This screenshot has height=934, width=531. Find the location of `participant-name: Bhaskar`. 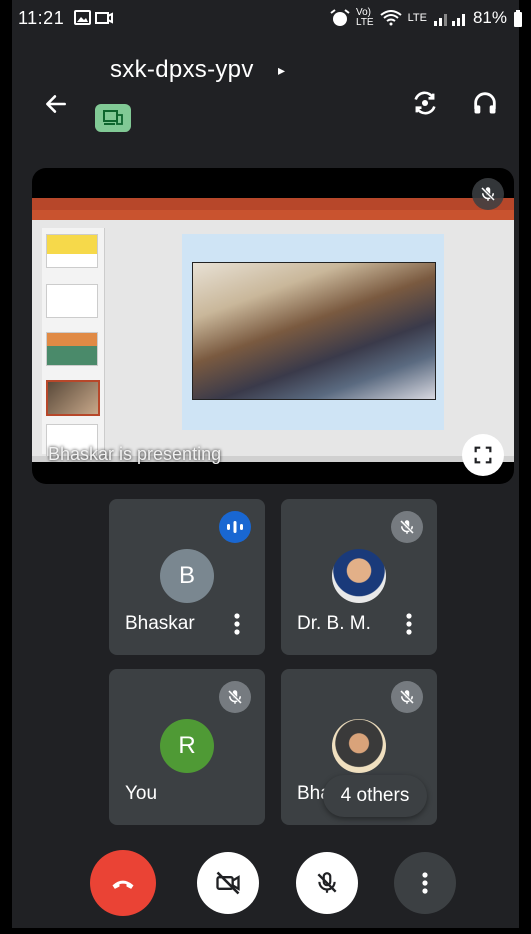

participant-name: Bhaskar is located at coordinates (160, 623).